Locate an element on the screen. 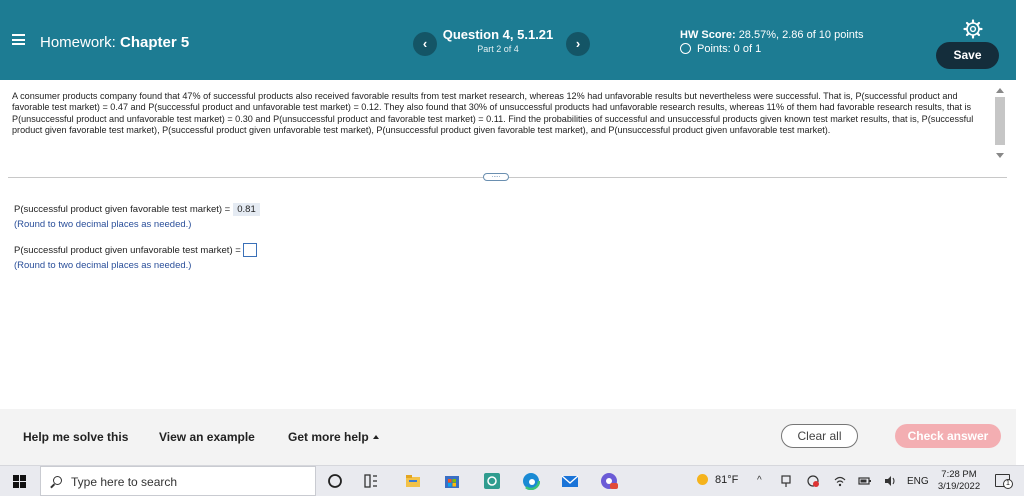  scroll-up-icon is located at coordinates (1000, 90).